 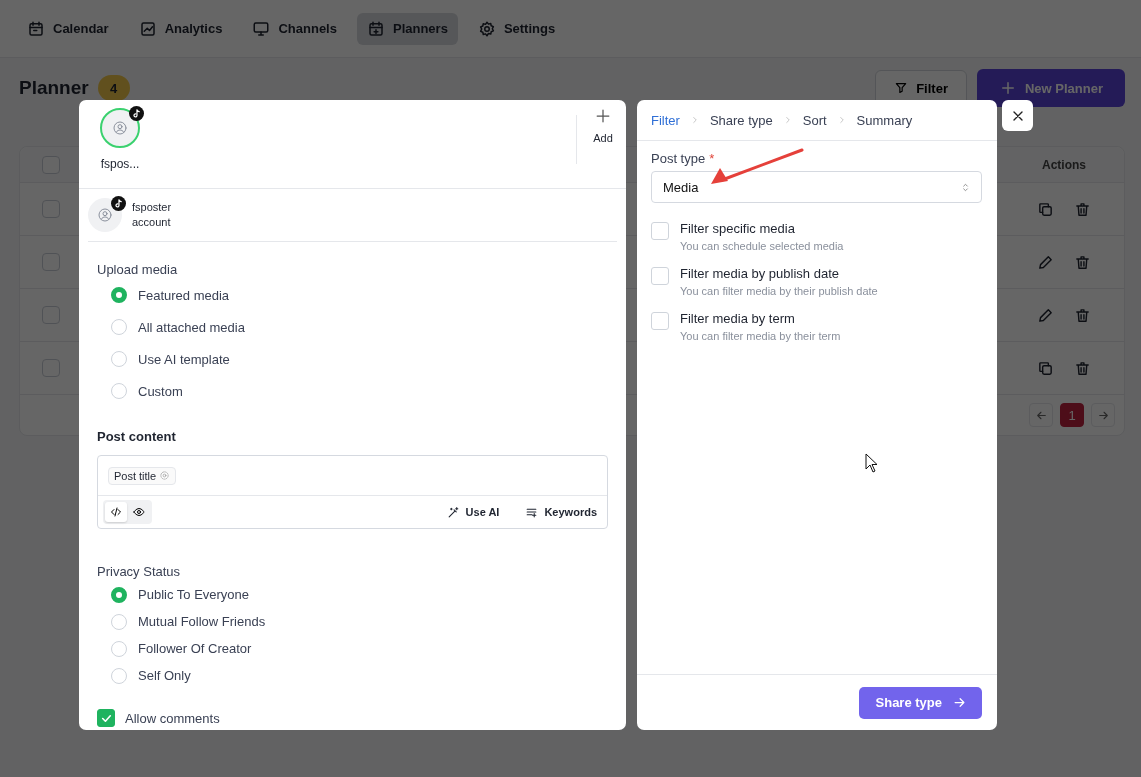 I want to click on variable-tag: Post title, so click(x=142, y=475).